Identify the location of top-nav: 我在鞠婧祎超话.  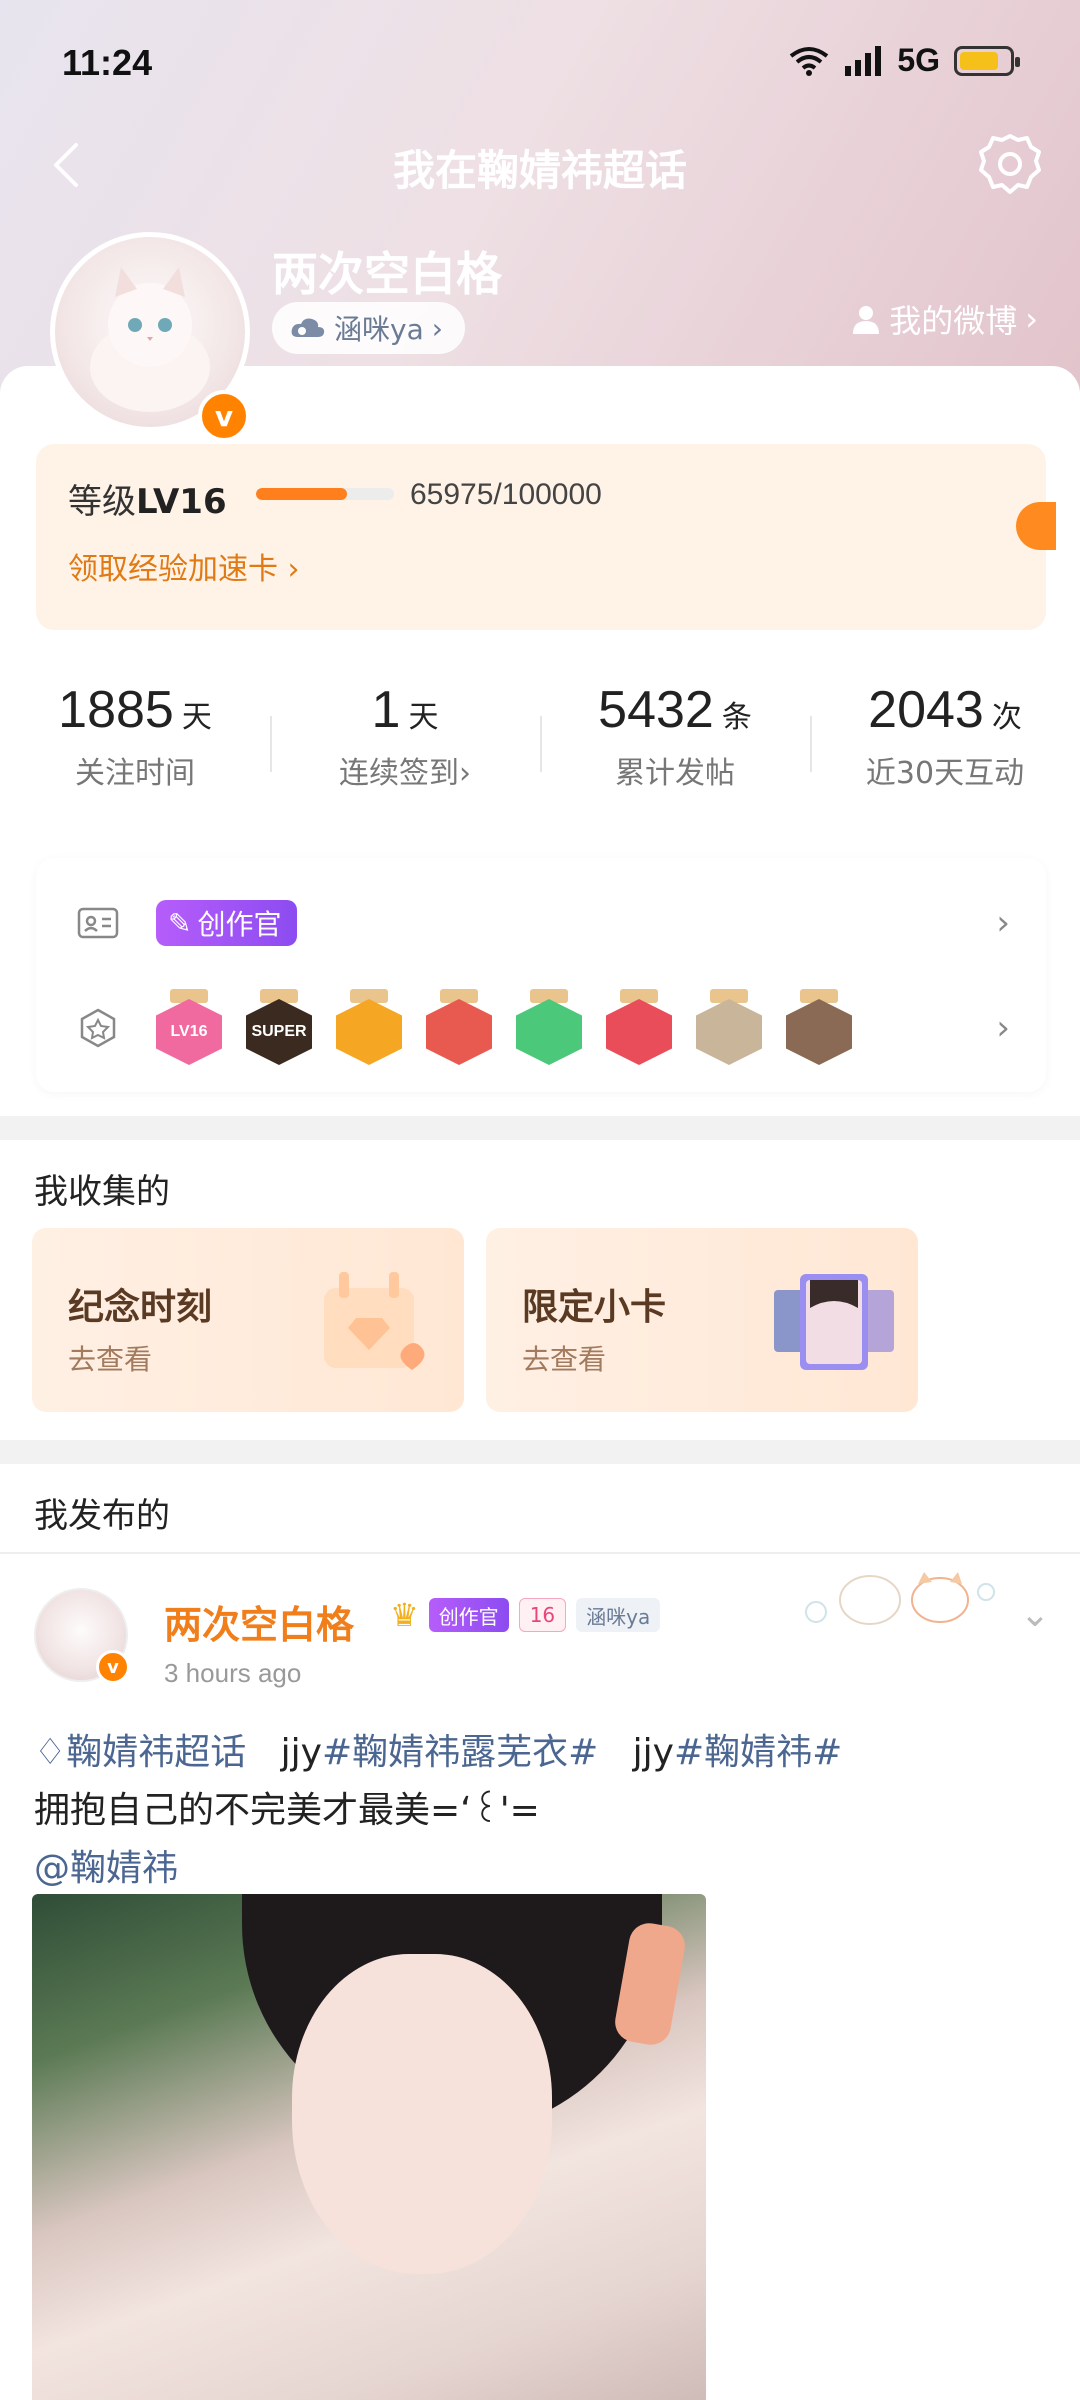
(540, 165).